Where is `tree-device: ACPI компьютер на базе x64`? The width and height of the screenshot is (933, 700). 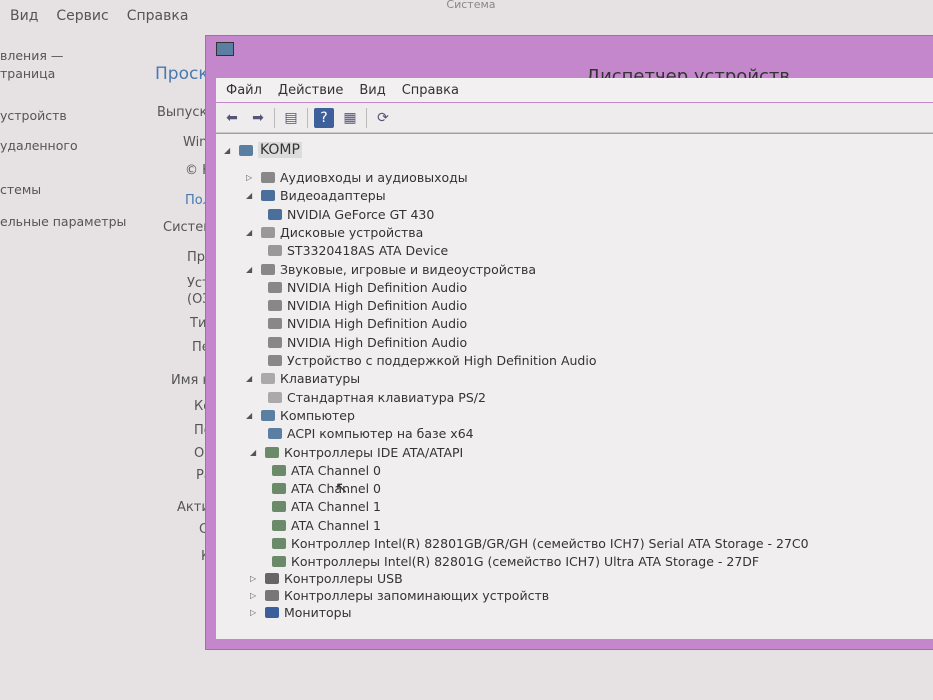
tree-device: ACPI компьютер на базе x64 is located at coordinates (371, 433).